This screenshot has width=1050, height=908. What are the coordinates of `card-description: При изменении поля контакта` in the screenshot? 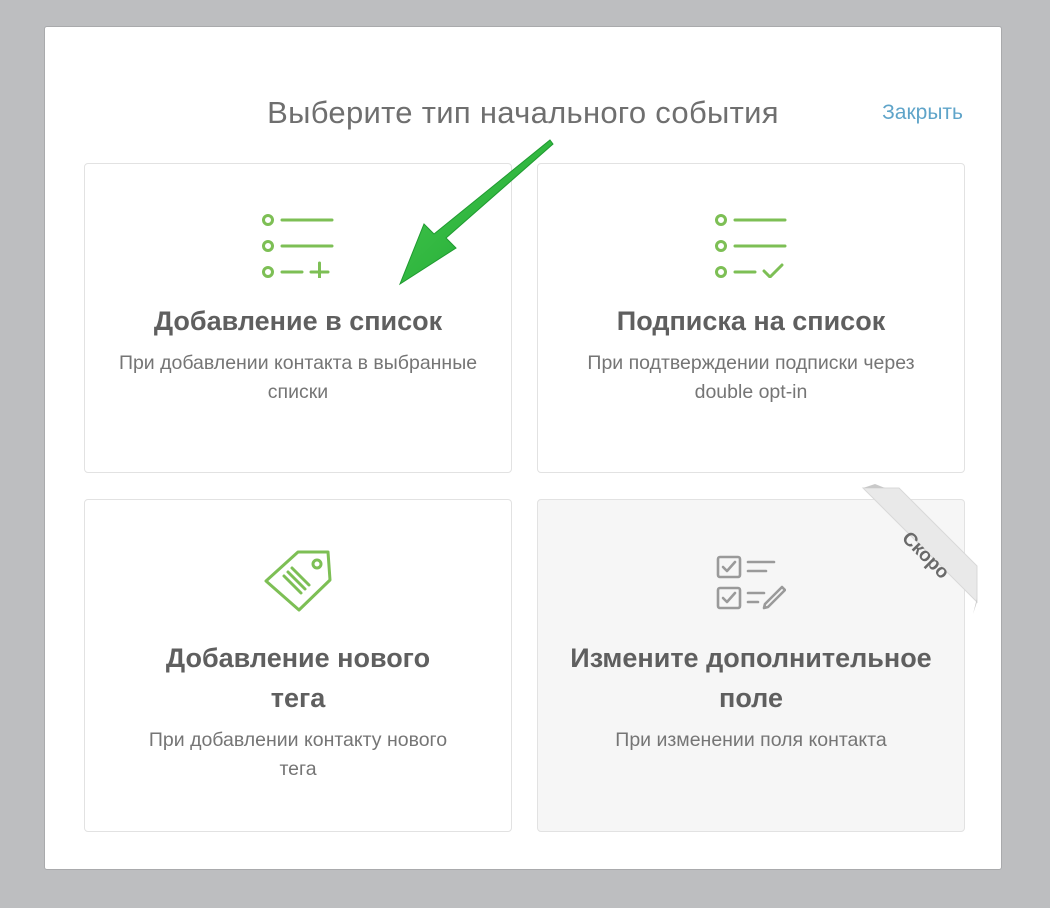 It's located at (751, 740).